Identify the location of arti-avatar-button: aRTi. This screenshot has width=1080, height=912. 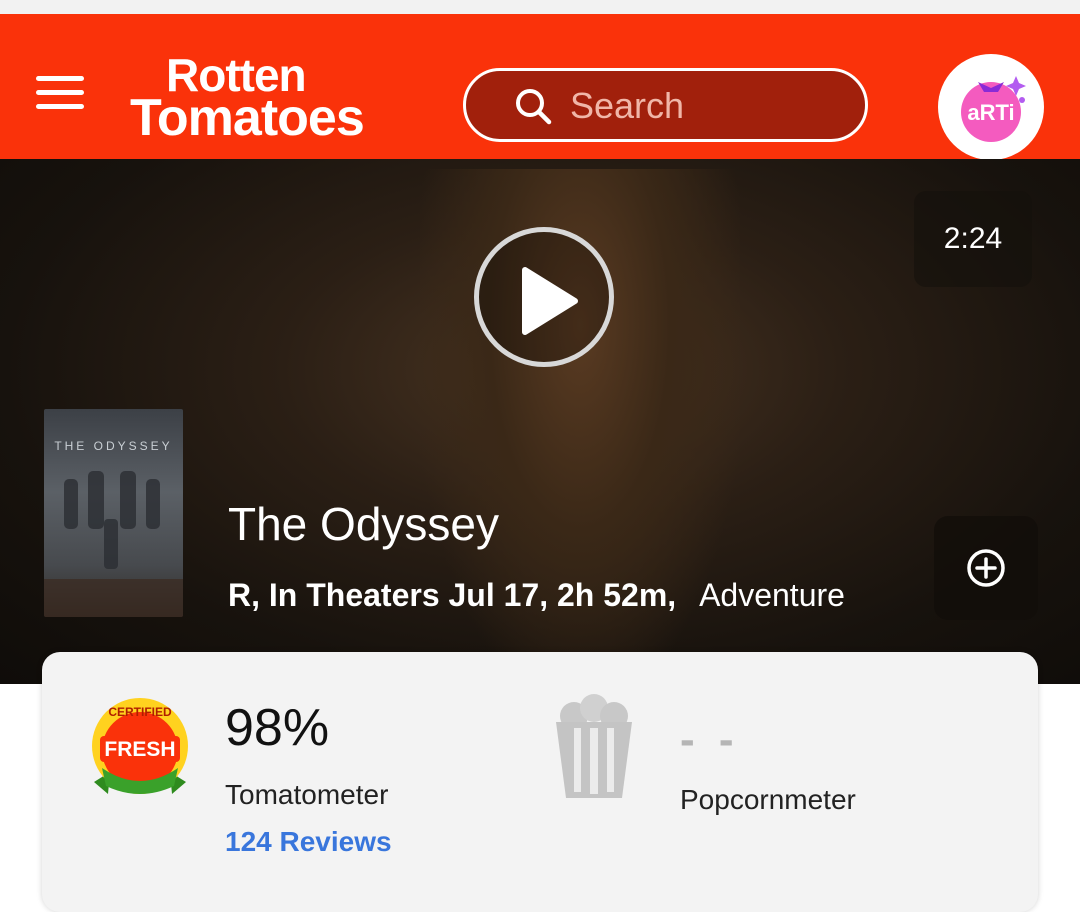
(991, 107).